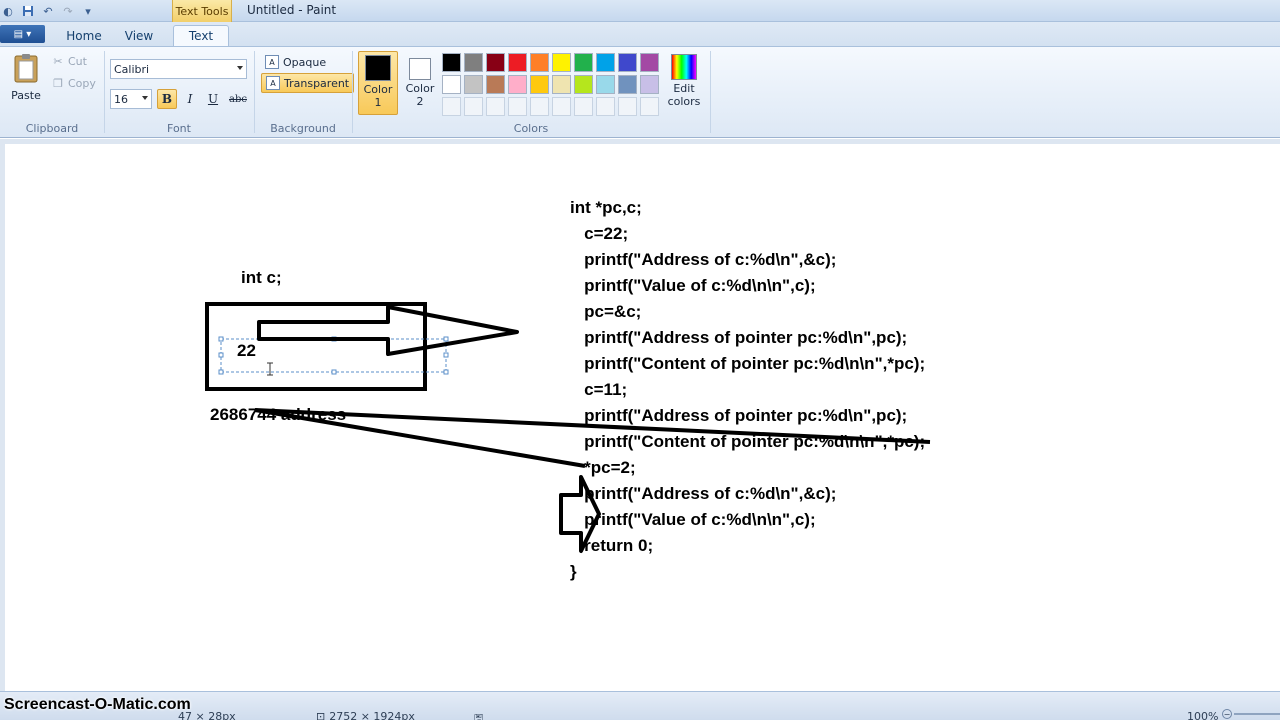 The height and width of the screenshot is (720, 1280). I want to click on disk-size: 🖫, so click(478, 715).